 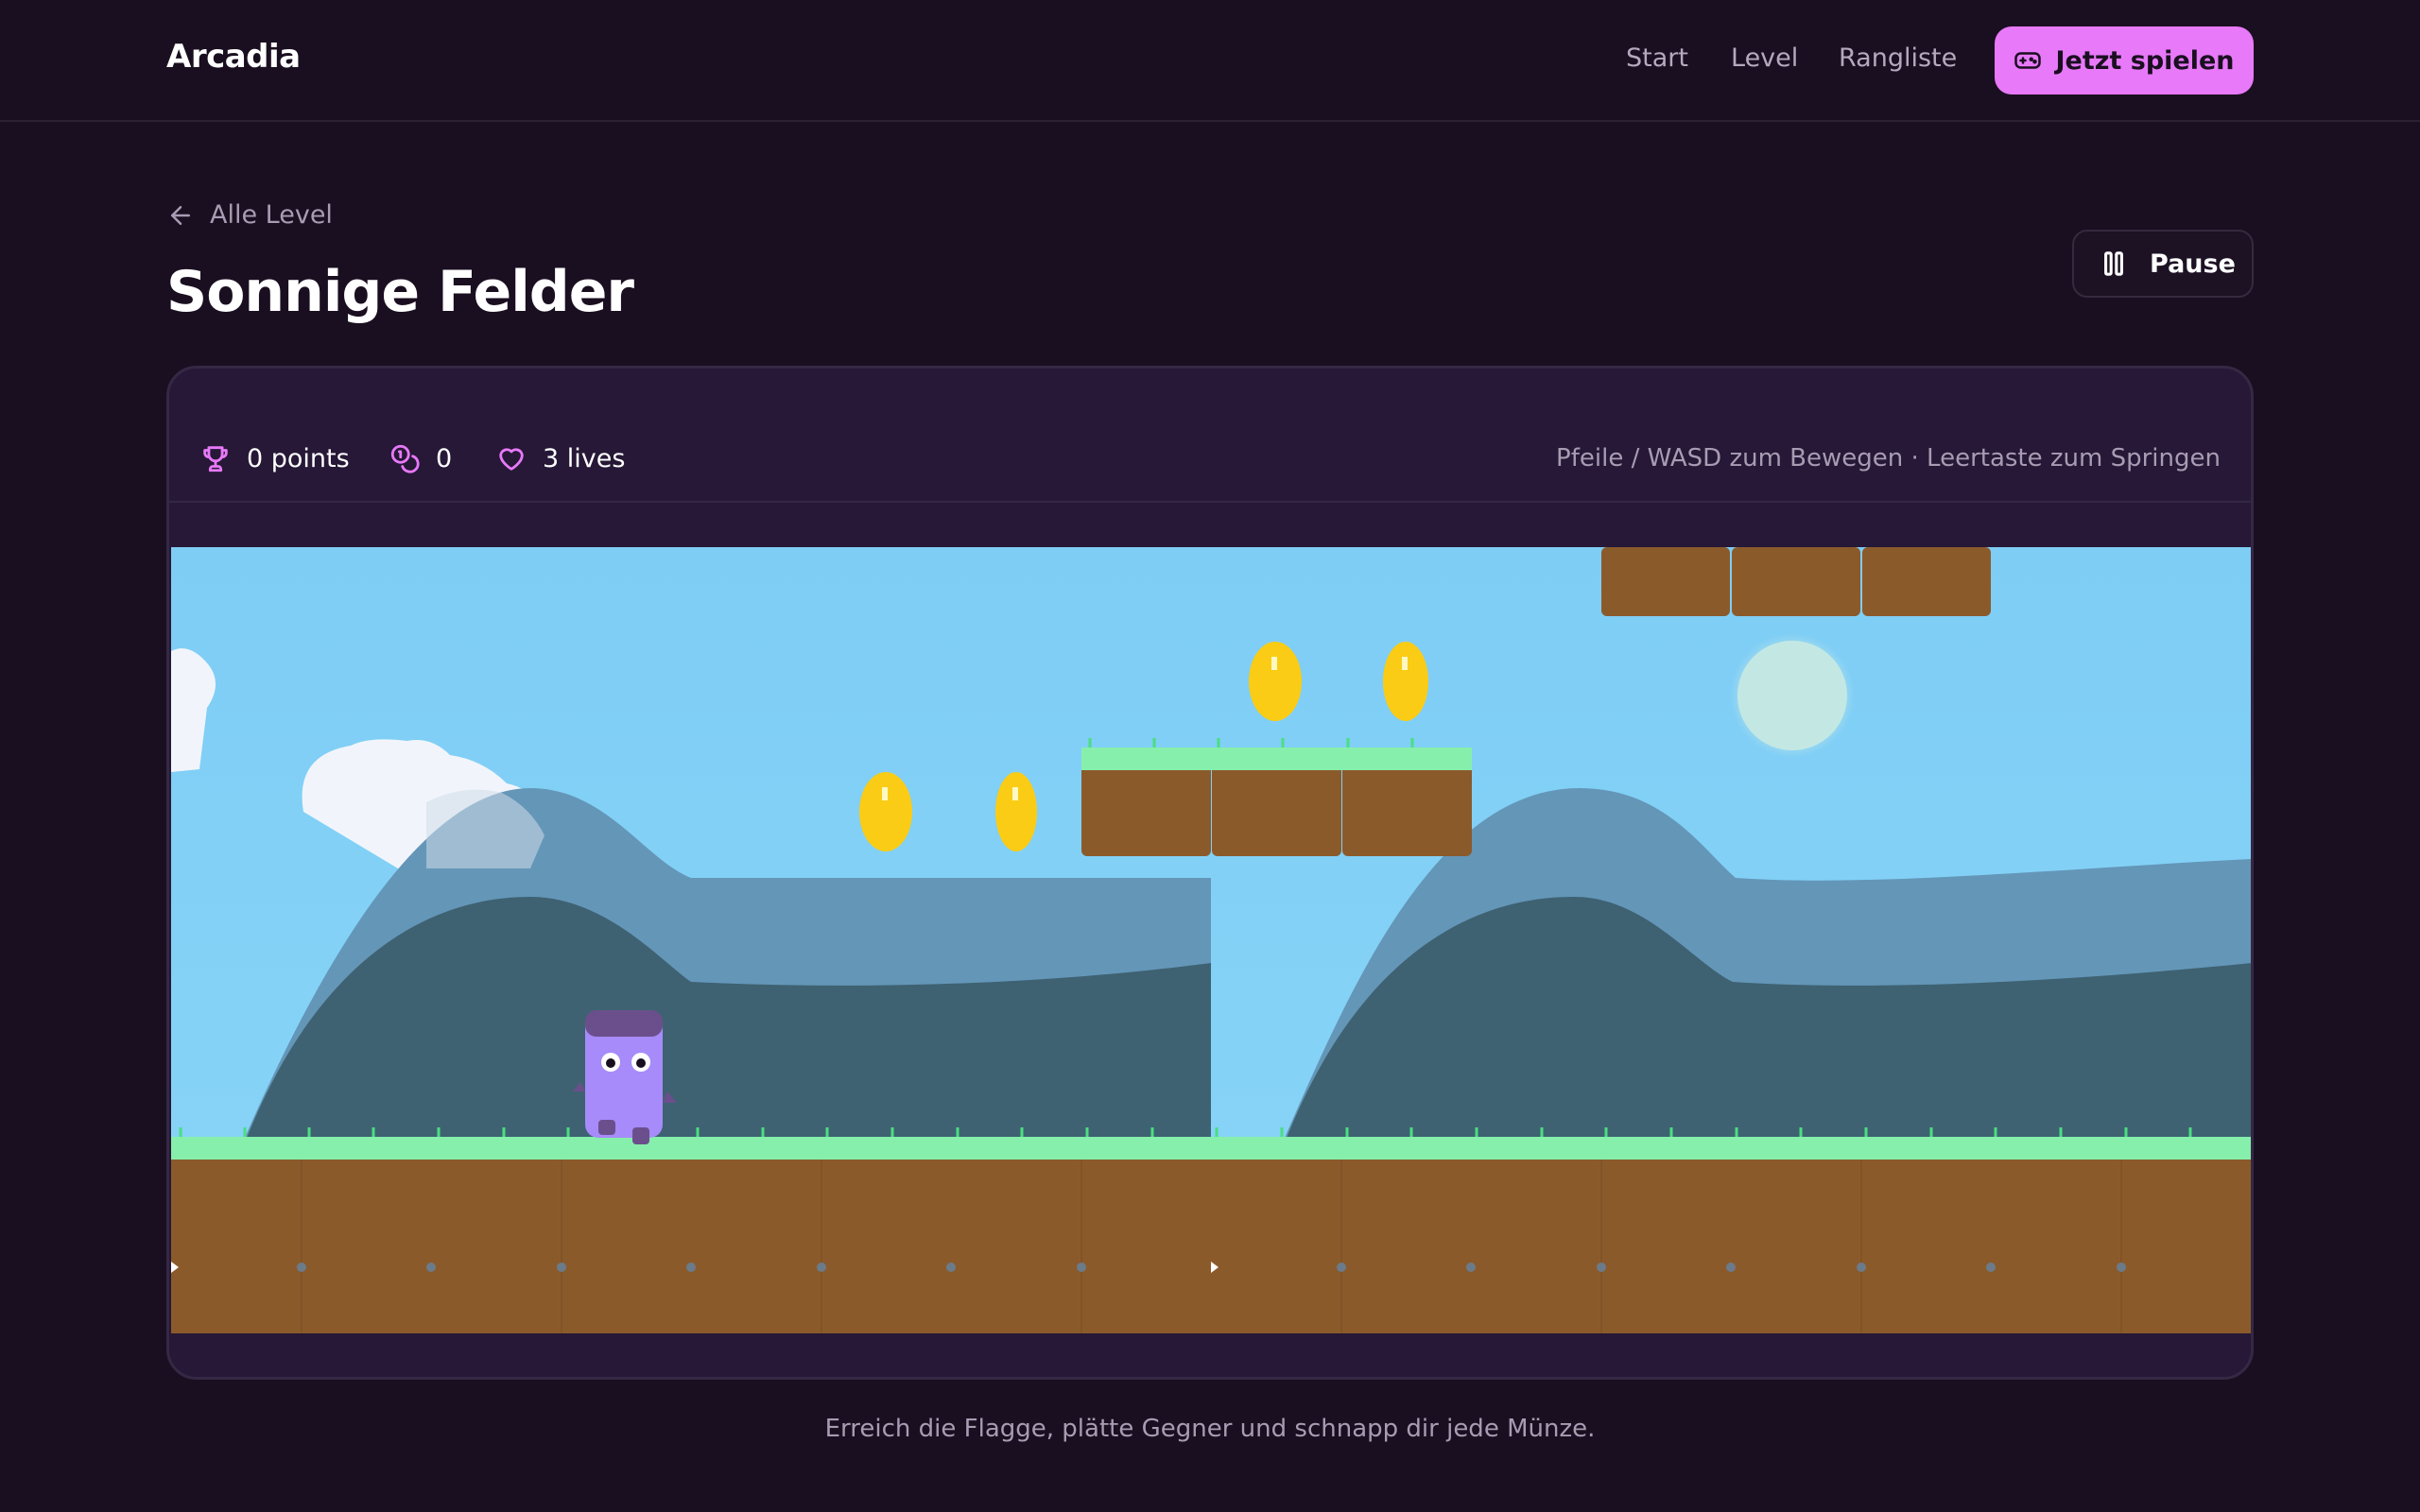 I want to click on lives-stat: 3 lives, so click(x=560, y=458).